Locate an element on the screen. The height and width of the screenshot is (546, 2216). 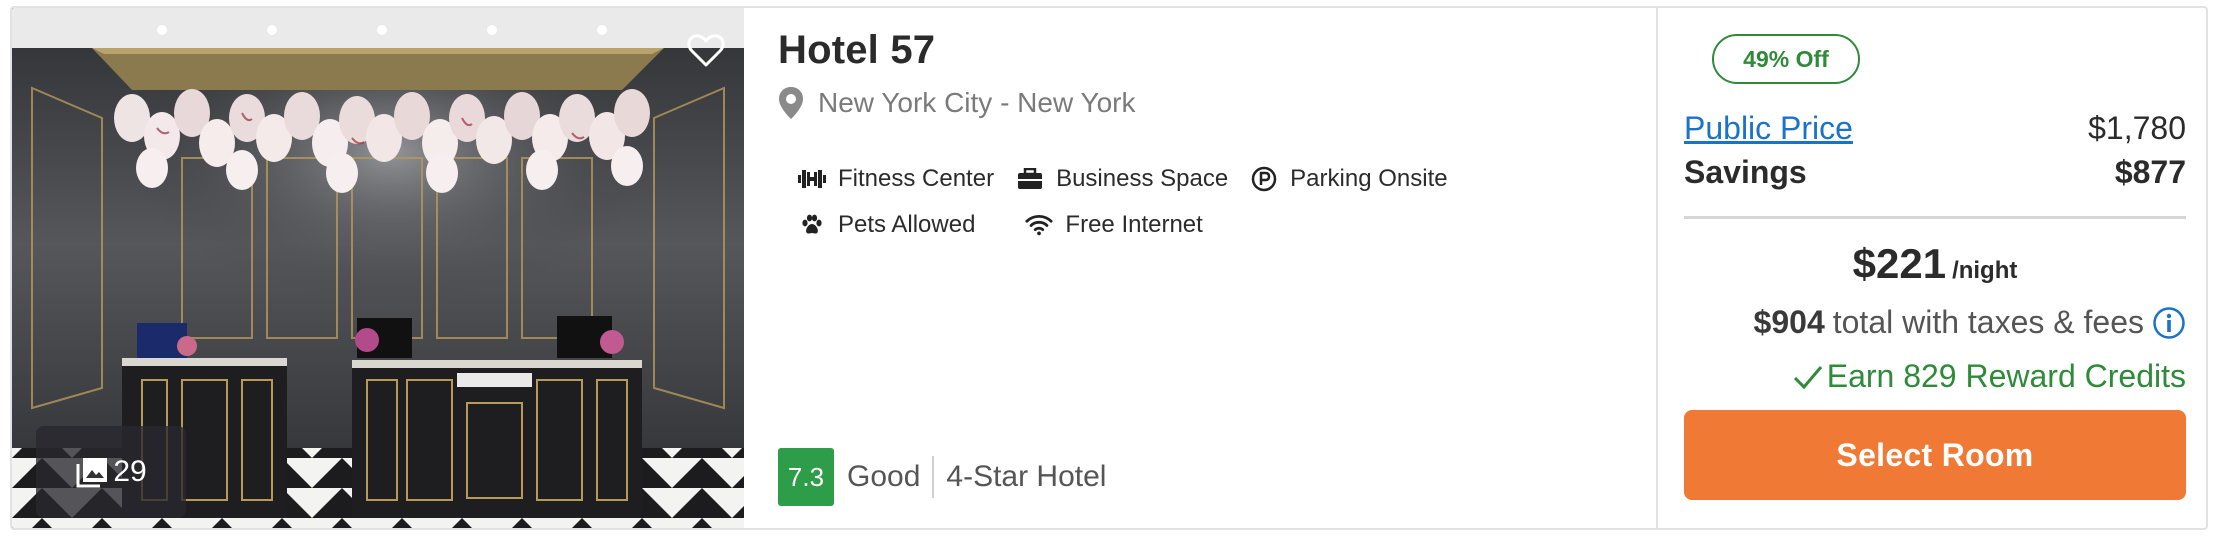
amenity-business-space: Business Space is located at coordinates (1122, 179).